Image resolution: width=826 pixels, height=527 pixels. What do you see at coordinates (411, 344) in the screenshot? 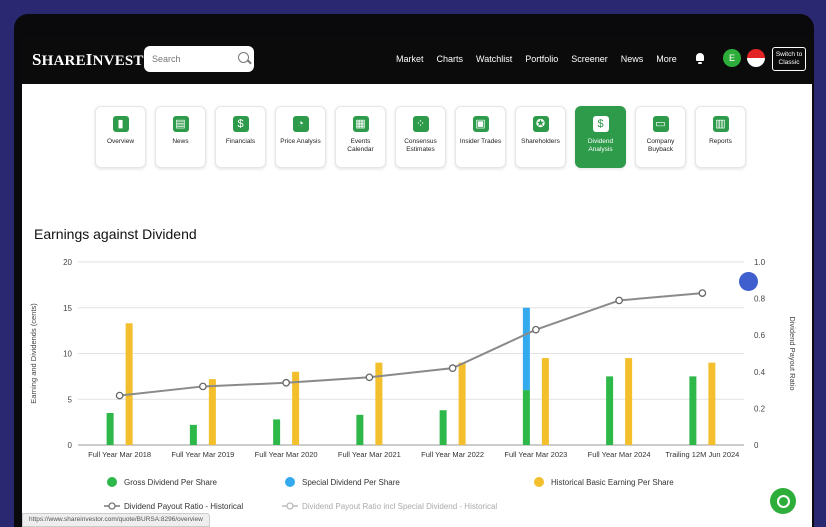
I see `payout-ratio-line` at bounding box center [411, 344].